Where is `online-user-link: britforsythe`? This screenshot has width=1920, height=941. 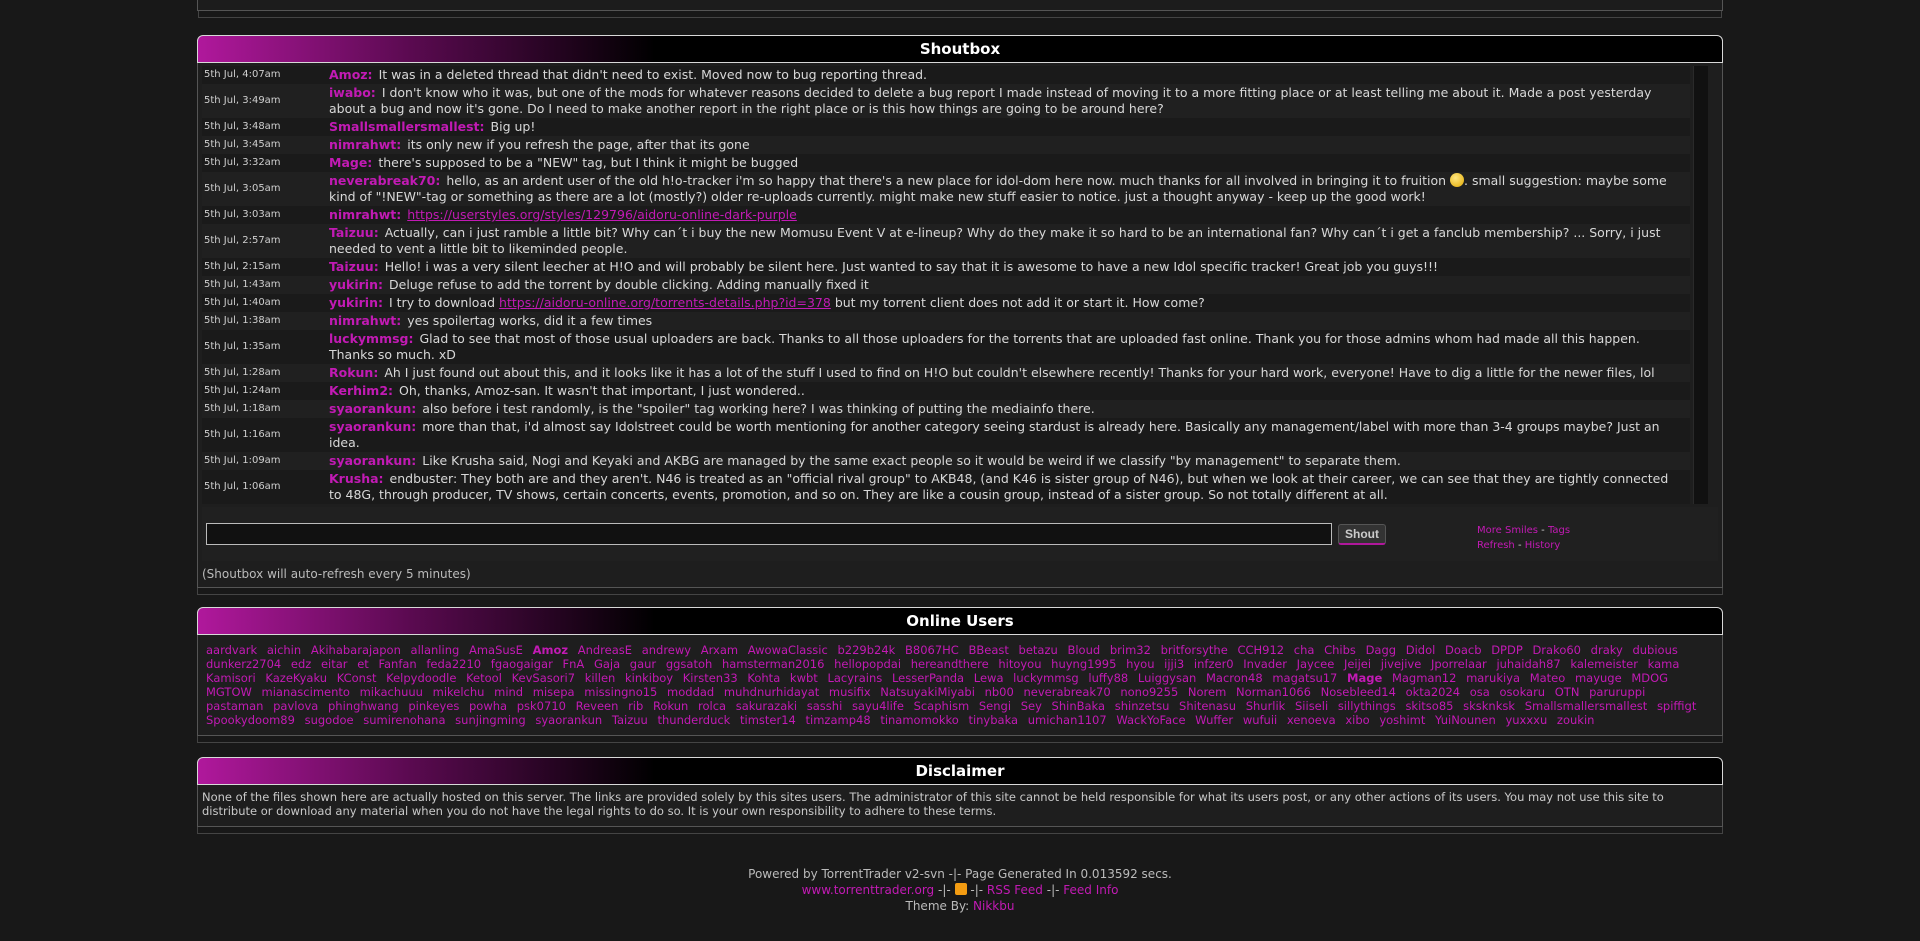
online-user-link: britforsythe is located at coordinates (1194, 650).